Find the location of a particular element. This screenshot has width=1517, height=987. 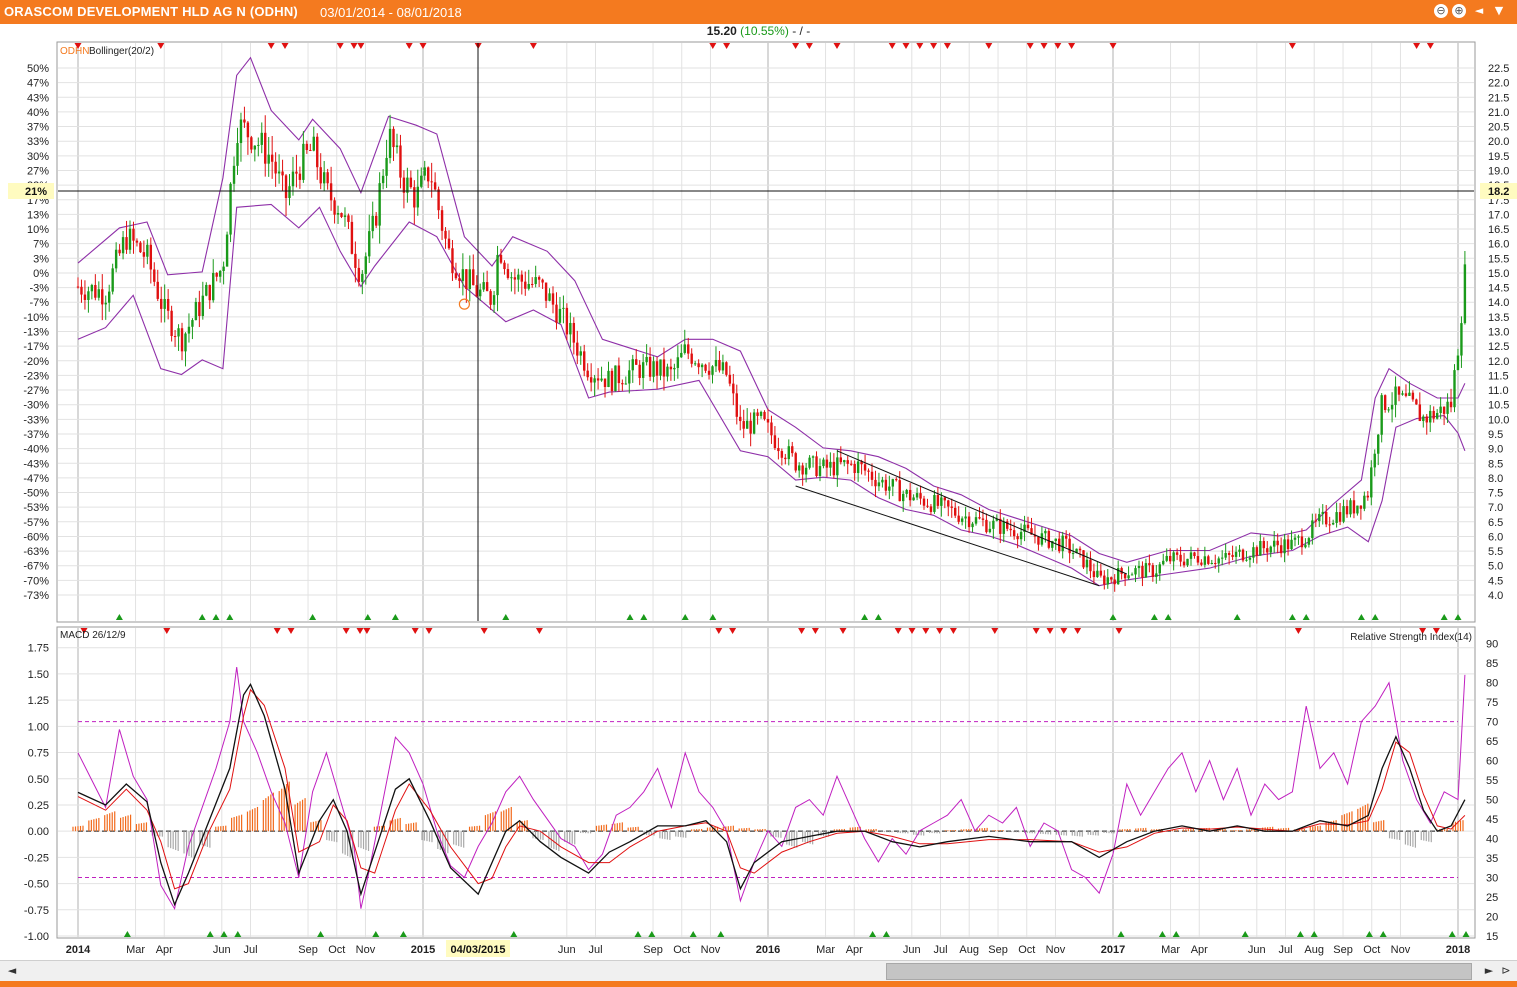

scroll-left-icon: ◄ is located at coordinates (12, 971).